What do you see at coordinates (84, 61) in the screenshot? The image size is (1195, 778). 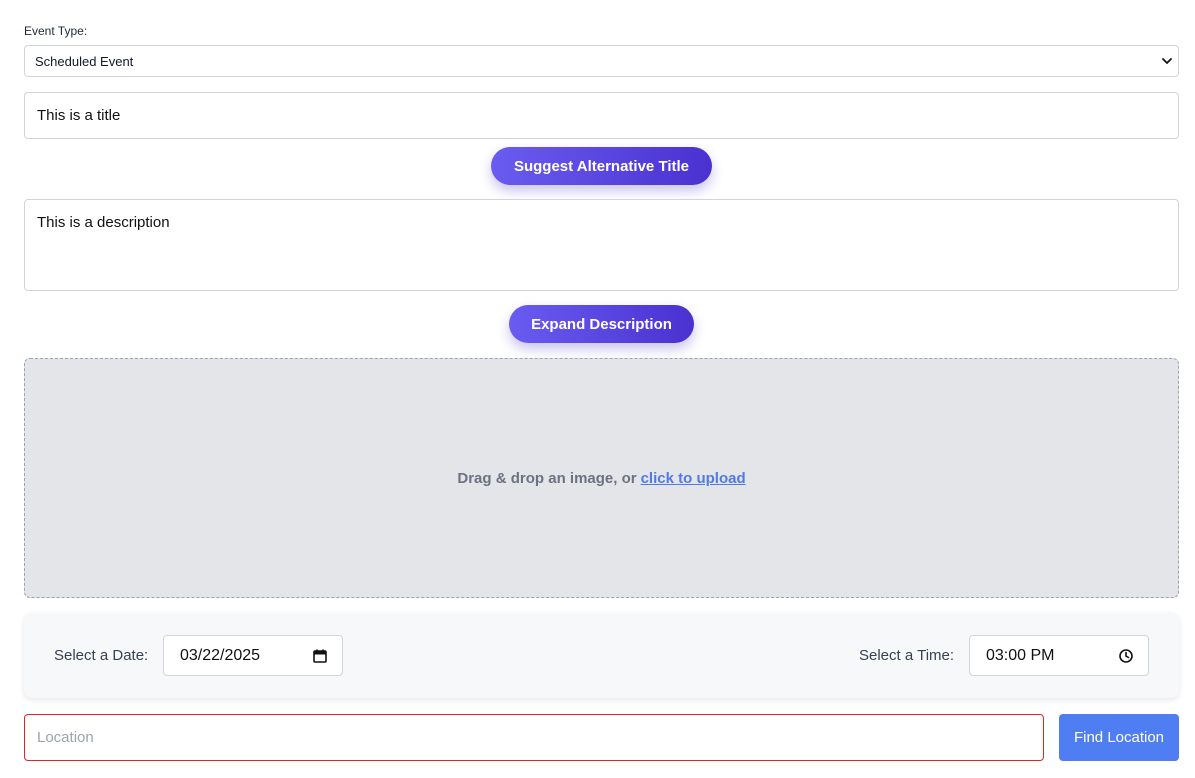 I see `event-type-selected: Scheduled Event` at bounding box center [84, 61].